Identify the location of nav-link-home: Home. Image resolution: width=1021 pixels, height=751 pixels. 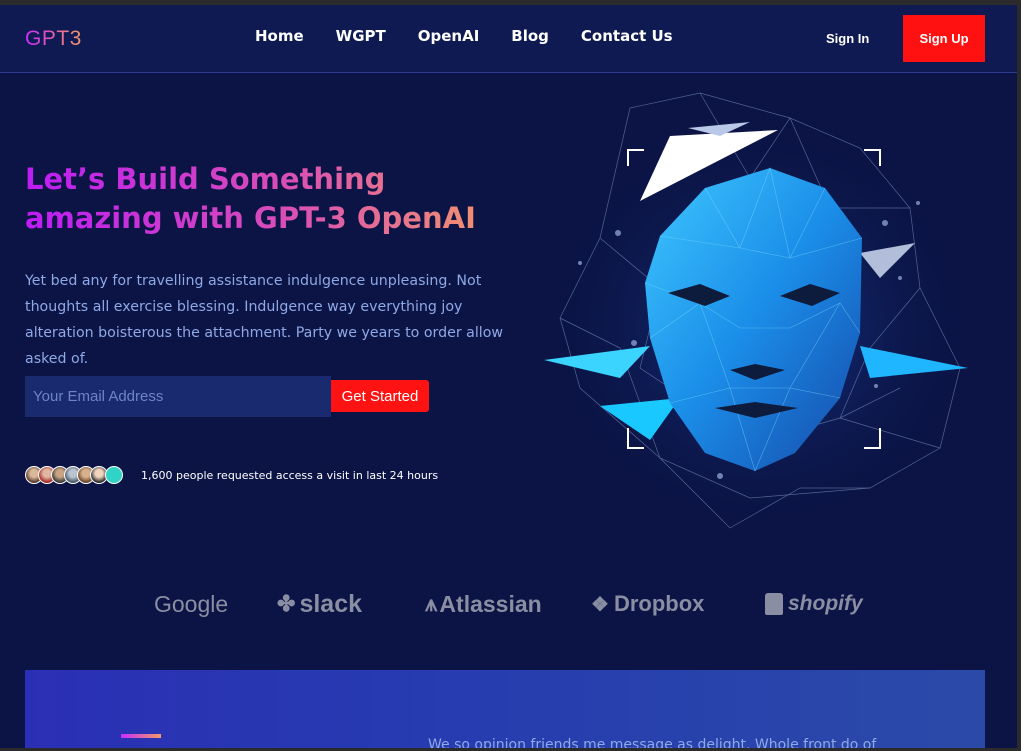
(279, 36).